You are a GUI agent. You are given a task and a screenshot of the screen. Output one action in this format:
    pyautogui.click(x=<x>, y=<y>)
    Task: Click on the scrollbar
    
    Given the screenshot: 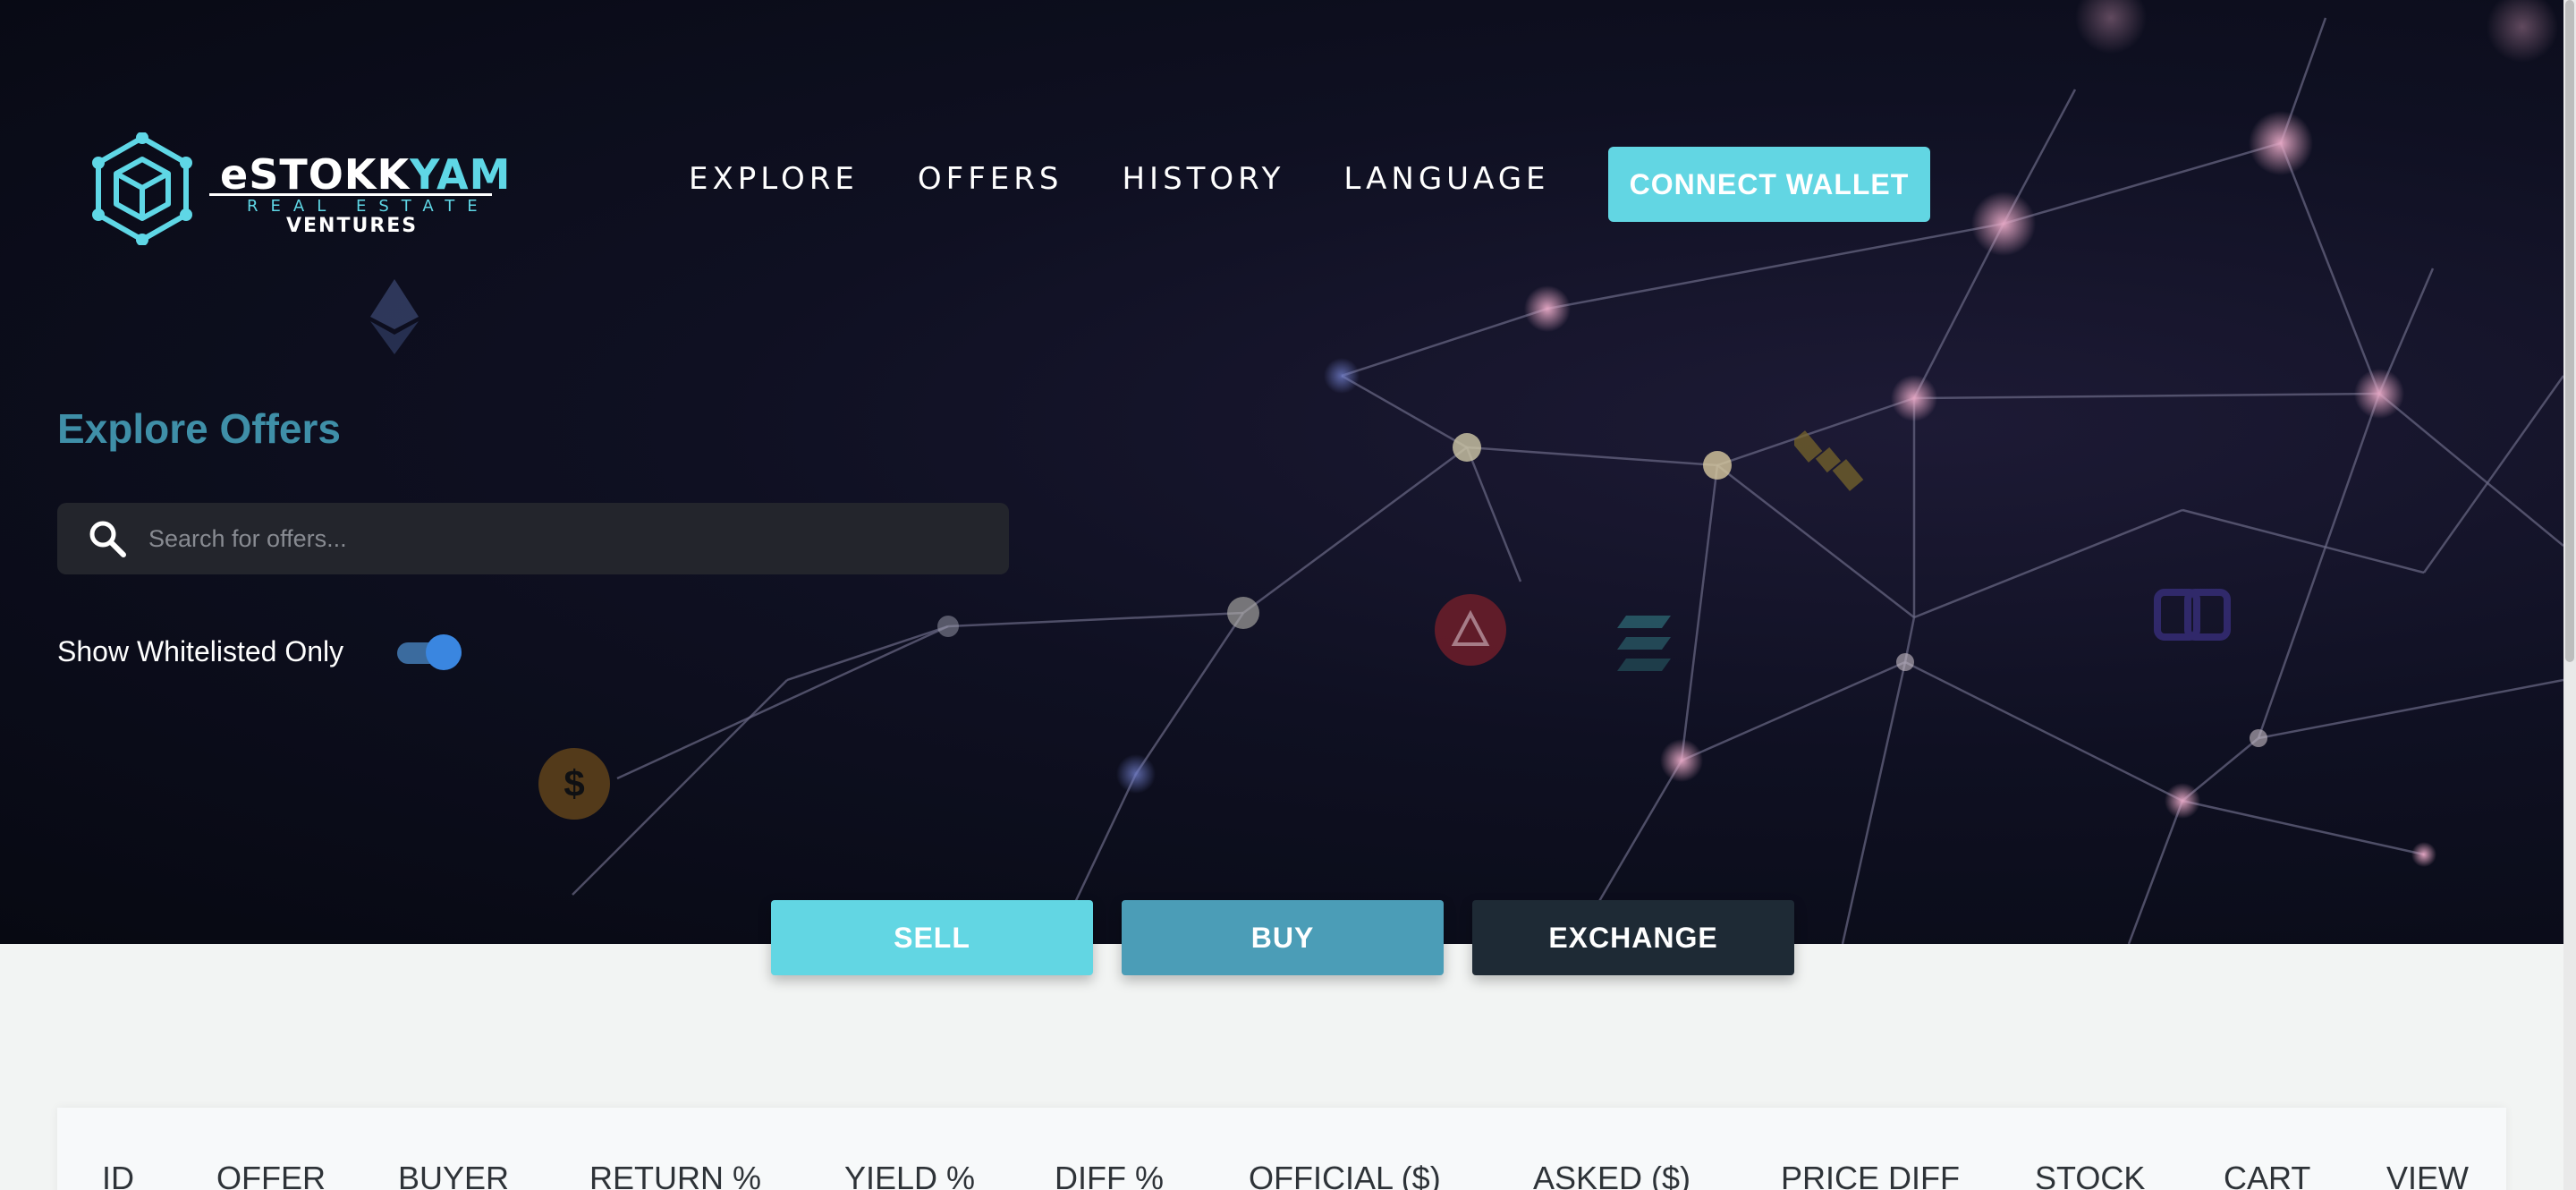 What is the action you would take?
    pyautogui.click(x=2569, y=595)
    